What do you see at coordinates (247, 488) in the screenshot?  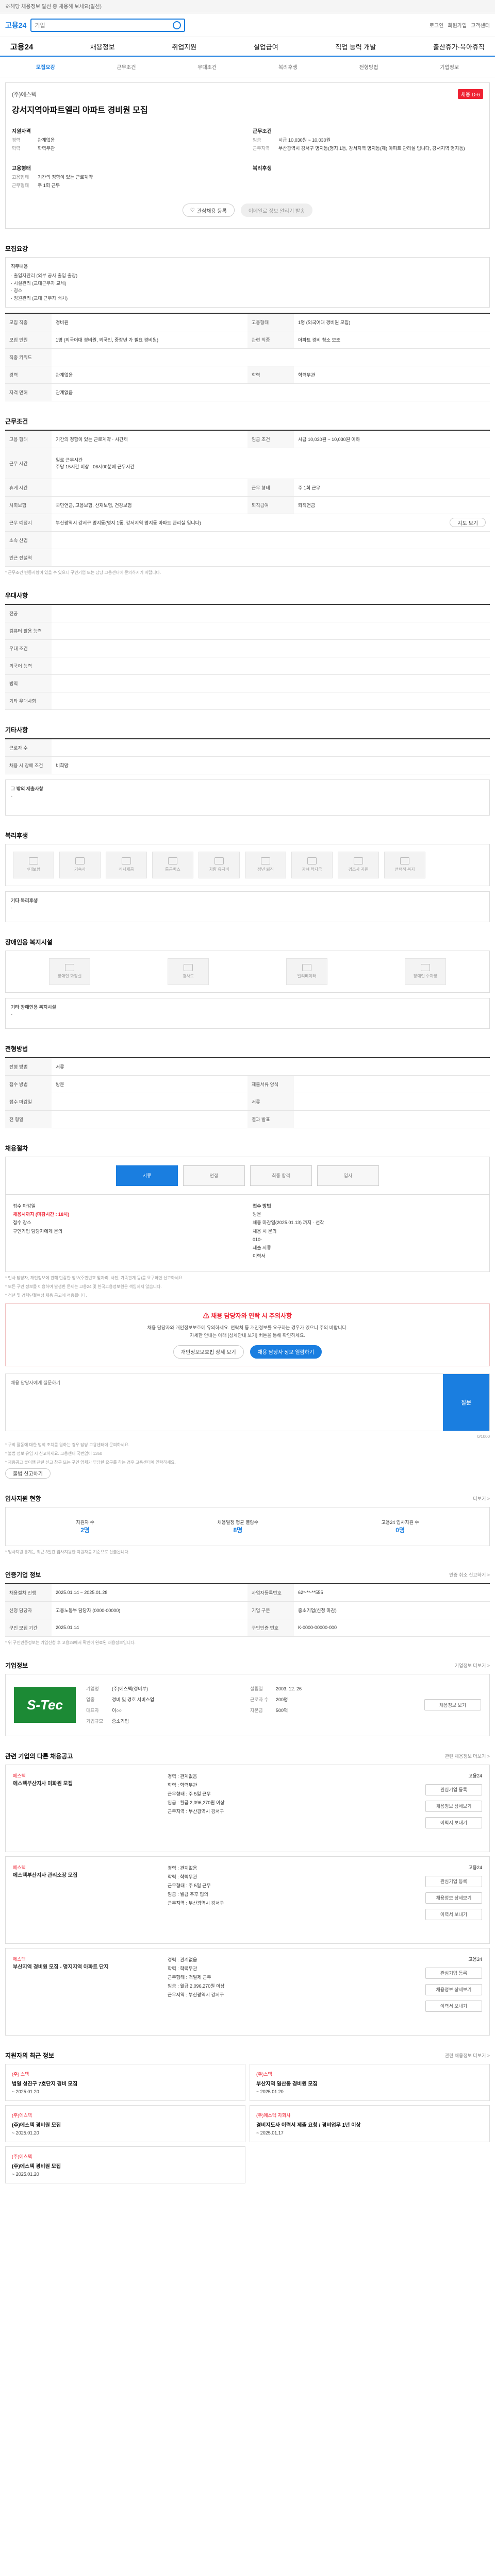 I see `table-row: 휴게 시간 근무 형태 주 1회 근무` at bounding box center [247, 488].